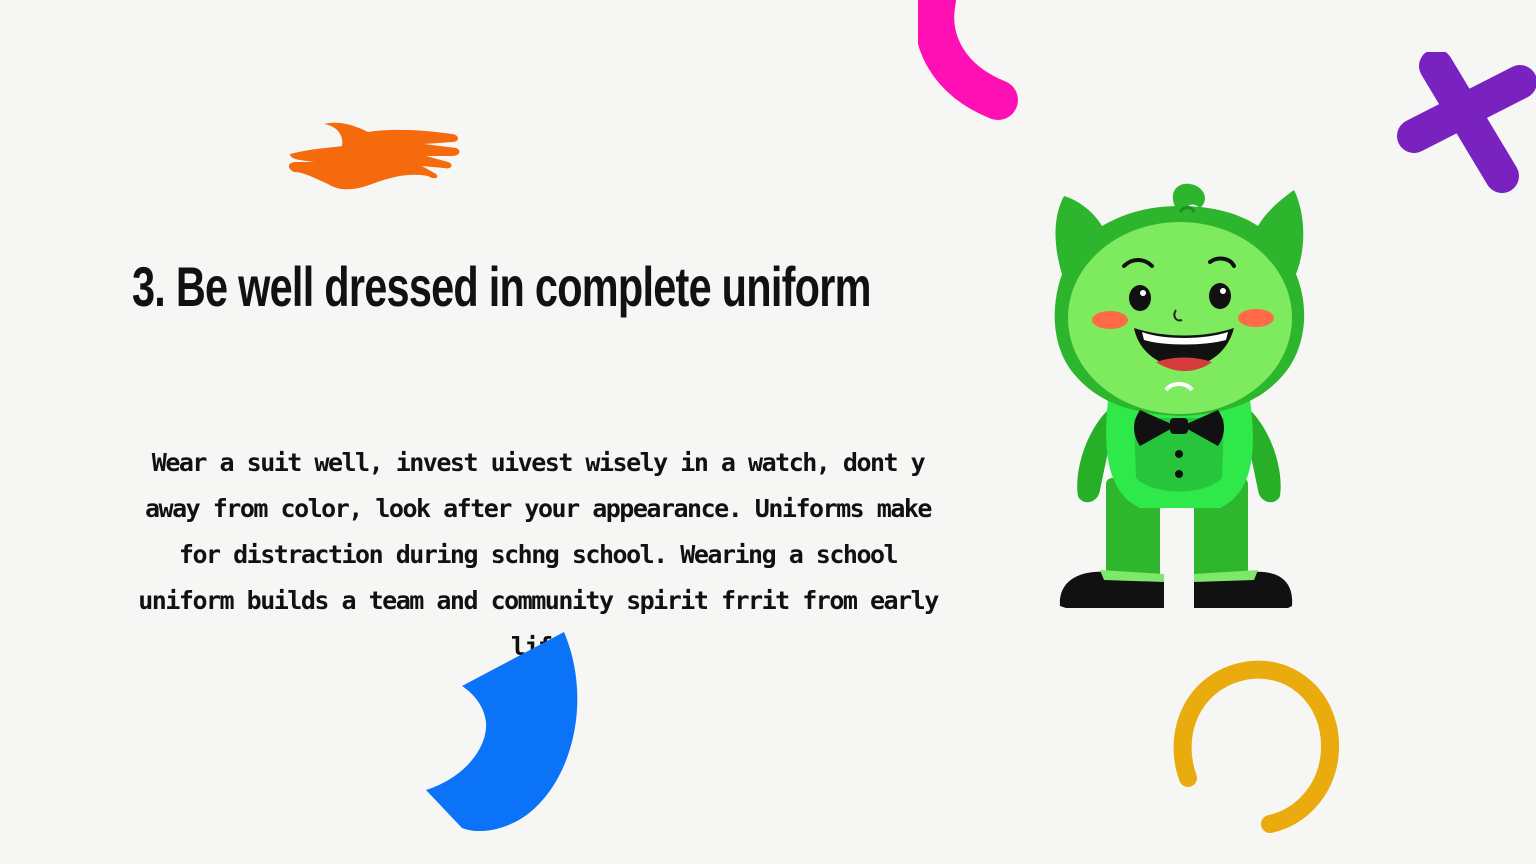 The height and width of the screenshot is (864, 1536). I want to click on yellow-ring-icon, so click(1258, 745).